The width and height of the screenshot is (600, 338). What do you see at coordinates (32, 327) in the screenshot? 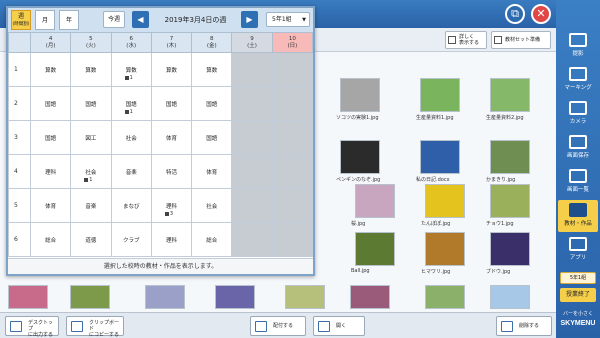
I see `desktop-output-button: デスクトップ に出力する` at bounding box center [32, 327].